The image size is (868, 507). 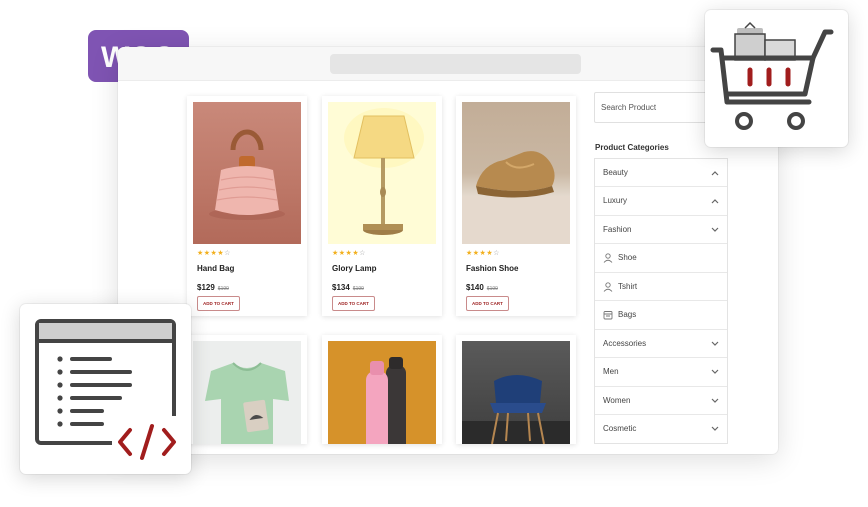 I want to click on address-bar, so click(x=455, y=64).